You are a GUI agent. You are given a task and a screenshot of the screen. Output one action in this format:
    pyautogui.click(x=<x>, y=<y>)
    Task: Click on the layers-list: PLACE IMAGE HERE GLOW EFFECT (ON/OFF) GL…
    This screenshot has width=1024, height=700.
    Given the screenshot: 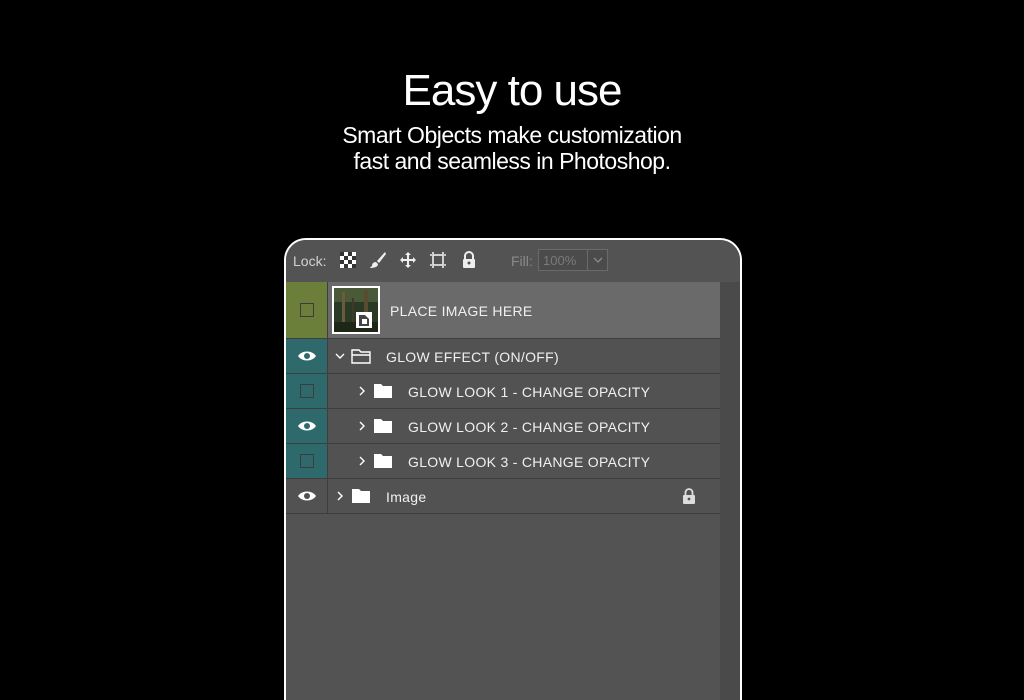 What is the action you would take?
    pyautogui.click(x=503, y=398)
    